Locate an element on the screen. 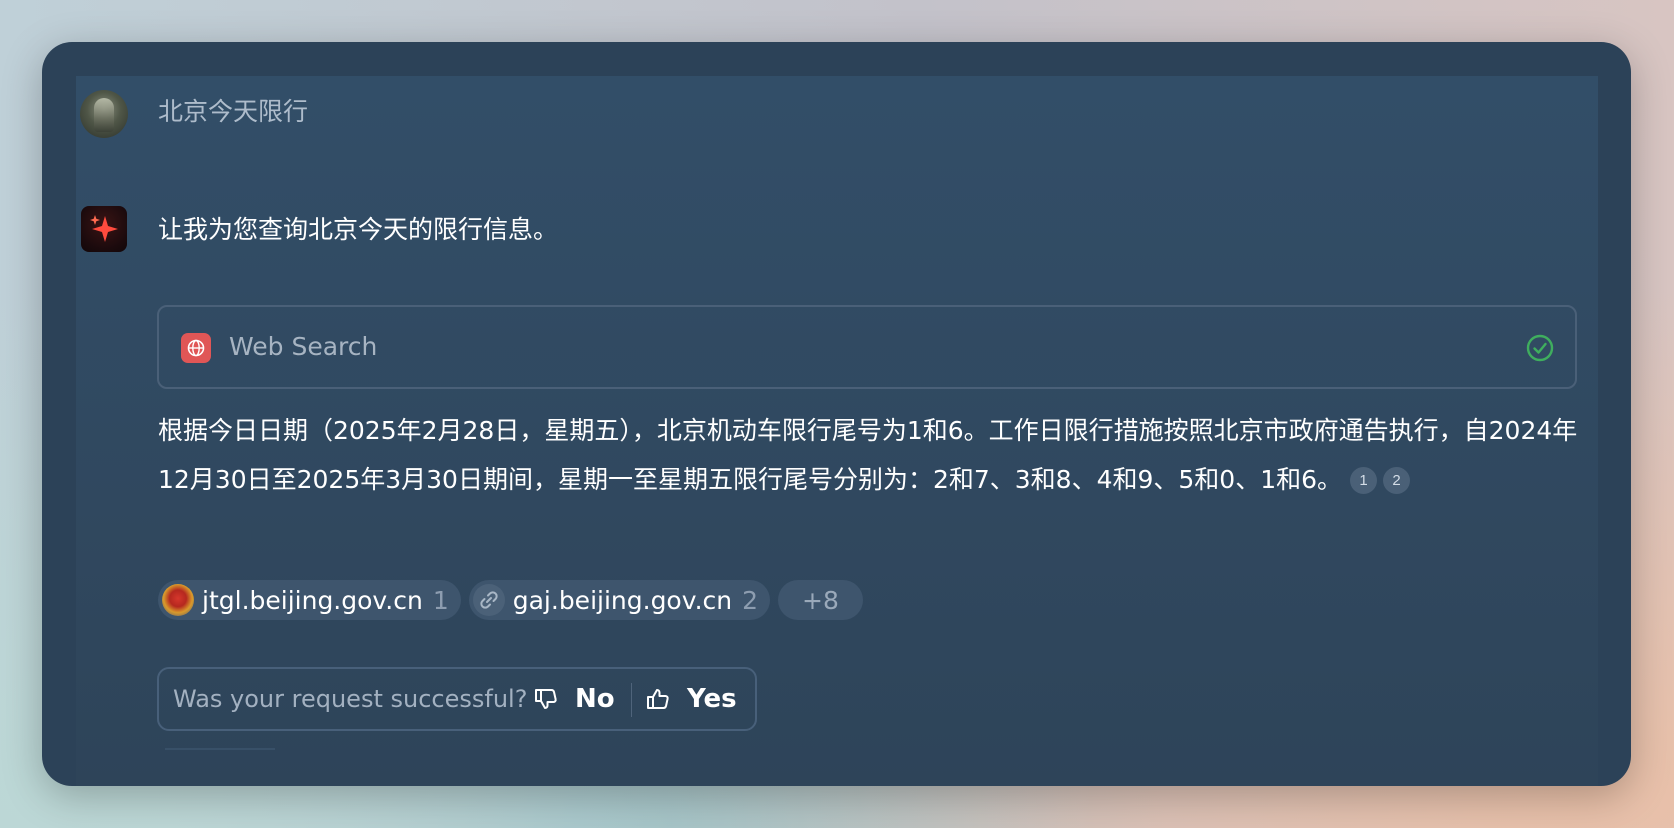  feedback-question: Was your request successful? is located at coordinates (350, 699).